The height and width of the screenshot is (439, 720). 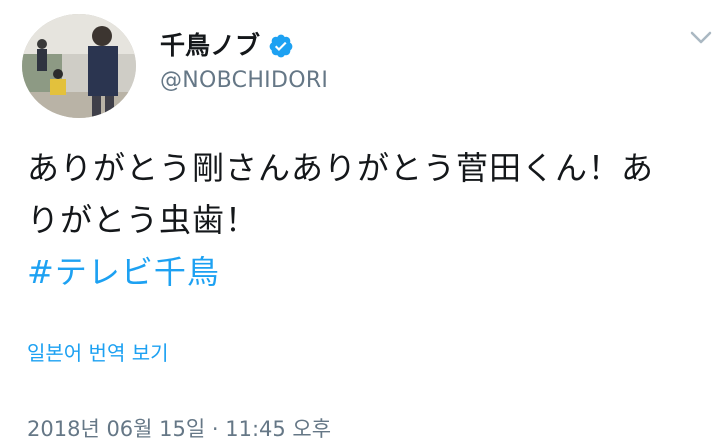 I want to click on user-handle: @NOBCHIDORI, so click(x=244, y=81).